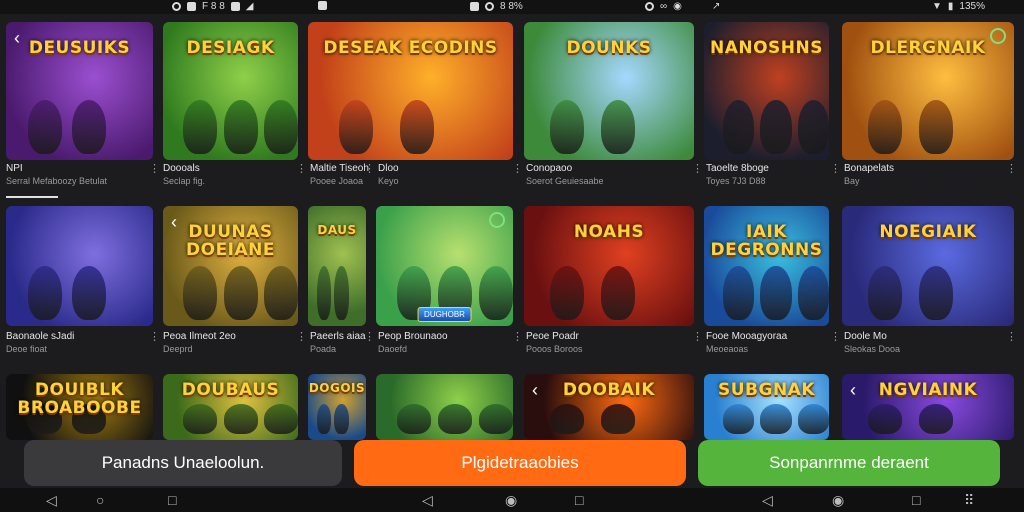 This screenshot has width=1024, height=512. I want to click on game-logo-text: DEUSUIKS, so click(79, 48).